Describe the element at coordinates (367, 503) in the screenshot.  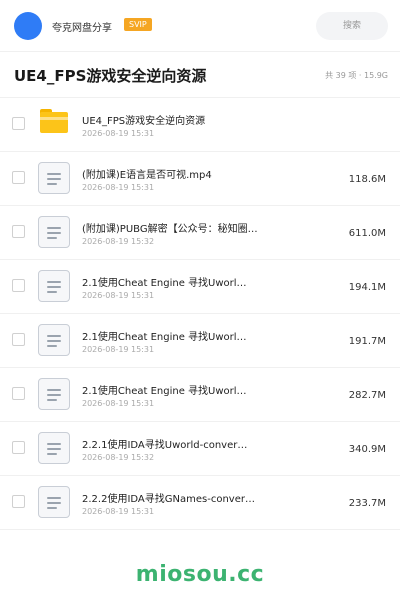
I see `file-size: 233.7M` at that location.